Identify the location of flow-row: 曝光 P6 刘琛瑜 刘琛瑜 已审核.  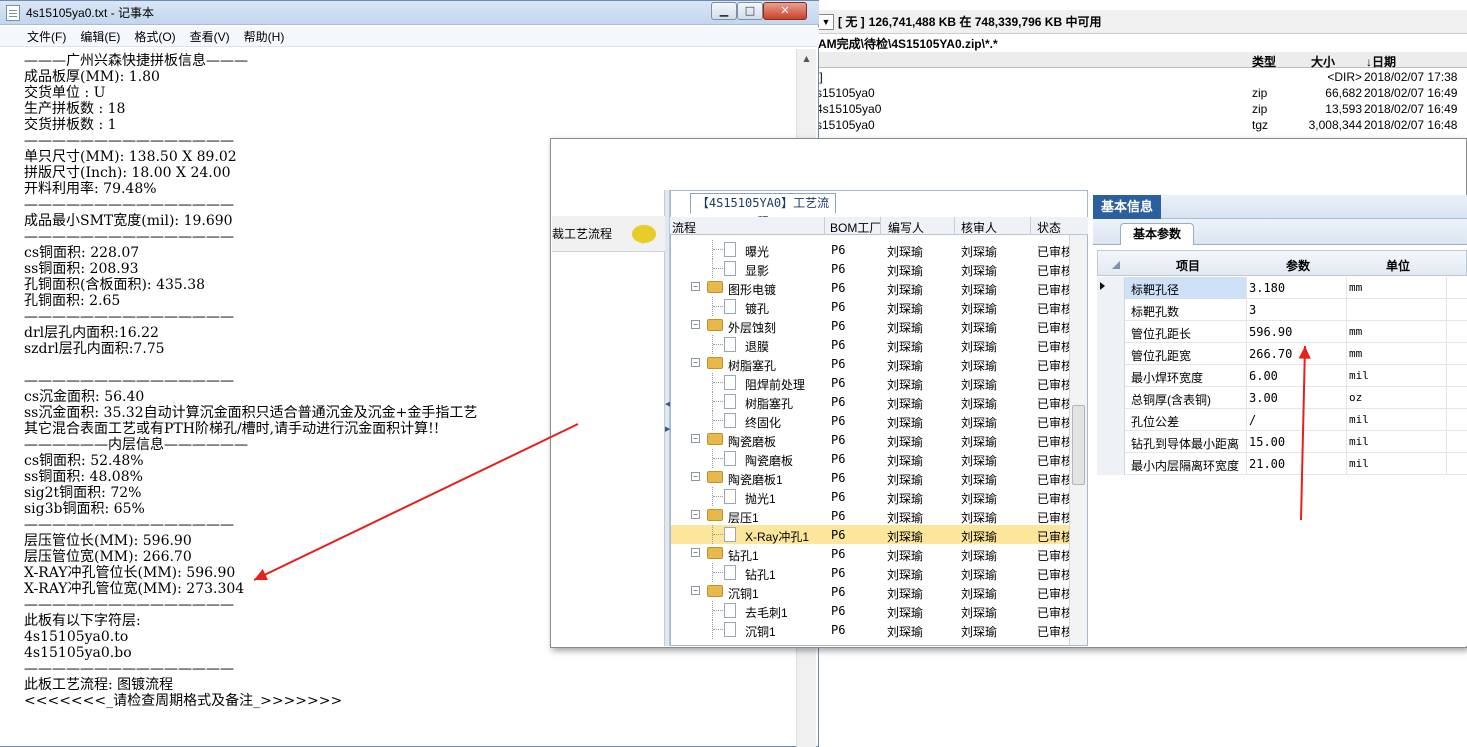
(870, 249).